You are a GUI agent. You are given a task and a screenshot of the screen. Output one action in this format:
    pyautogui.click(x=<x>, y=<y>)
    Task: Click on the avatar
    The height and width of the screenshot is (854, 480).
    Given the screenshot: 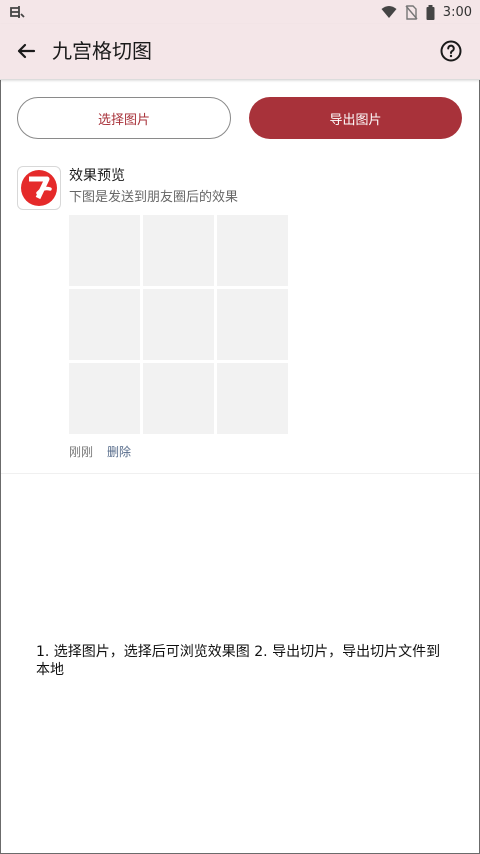 What is the action you would take?
    pyautogui.click(x=39, y=188)
    